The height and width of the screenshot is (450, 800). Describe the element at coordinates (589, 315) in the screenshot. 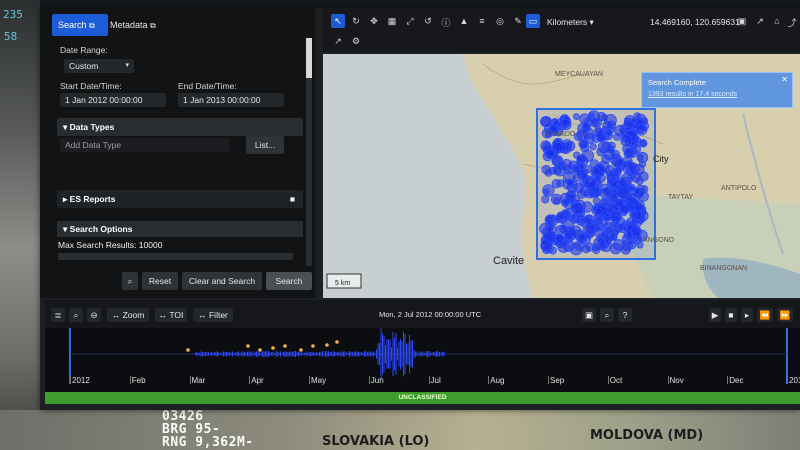

I see `timeline-image-button: ▣` at that location.